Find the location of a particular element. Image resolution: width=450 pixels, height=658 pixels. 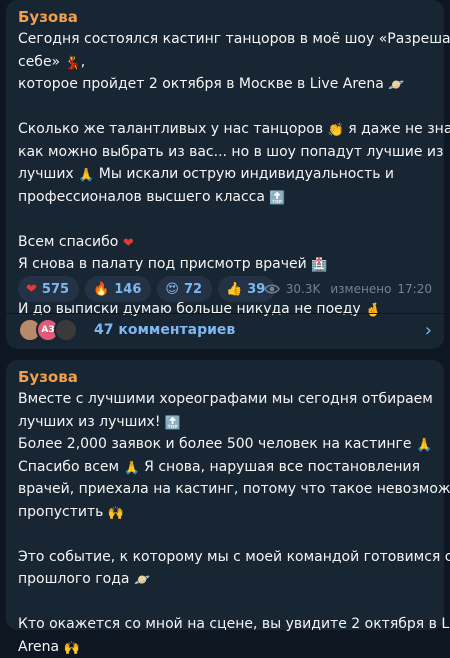

reactions-bar: ❤ 575 🔥 146 😍 72 👍 39 is located at coordinates (147, 289).